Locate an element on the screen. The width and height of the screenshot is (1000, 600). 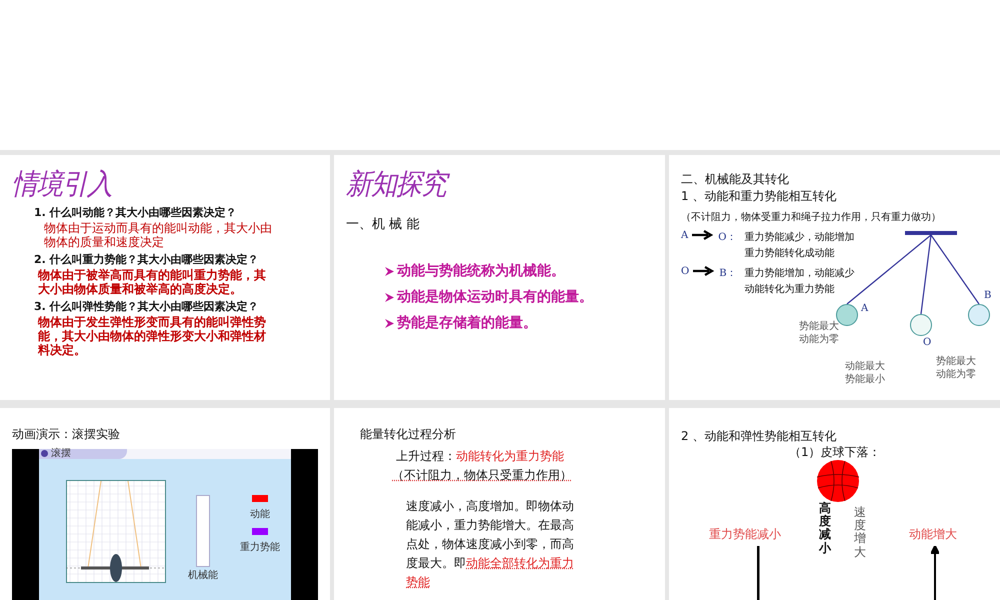
legend-label: 动能 is located at coordinates (260, 515).